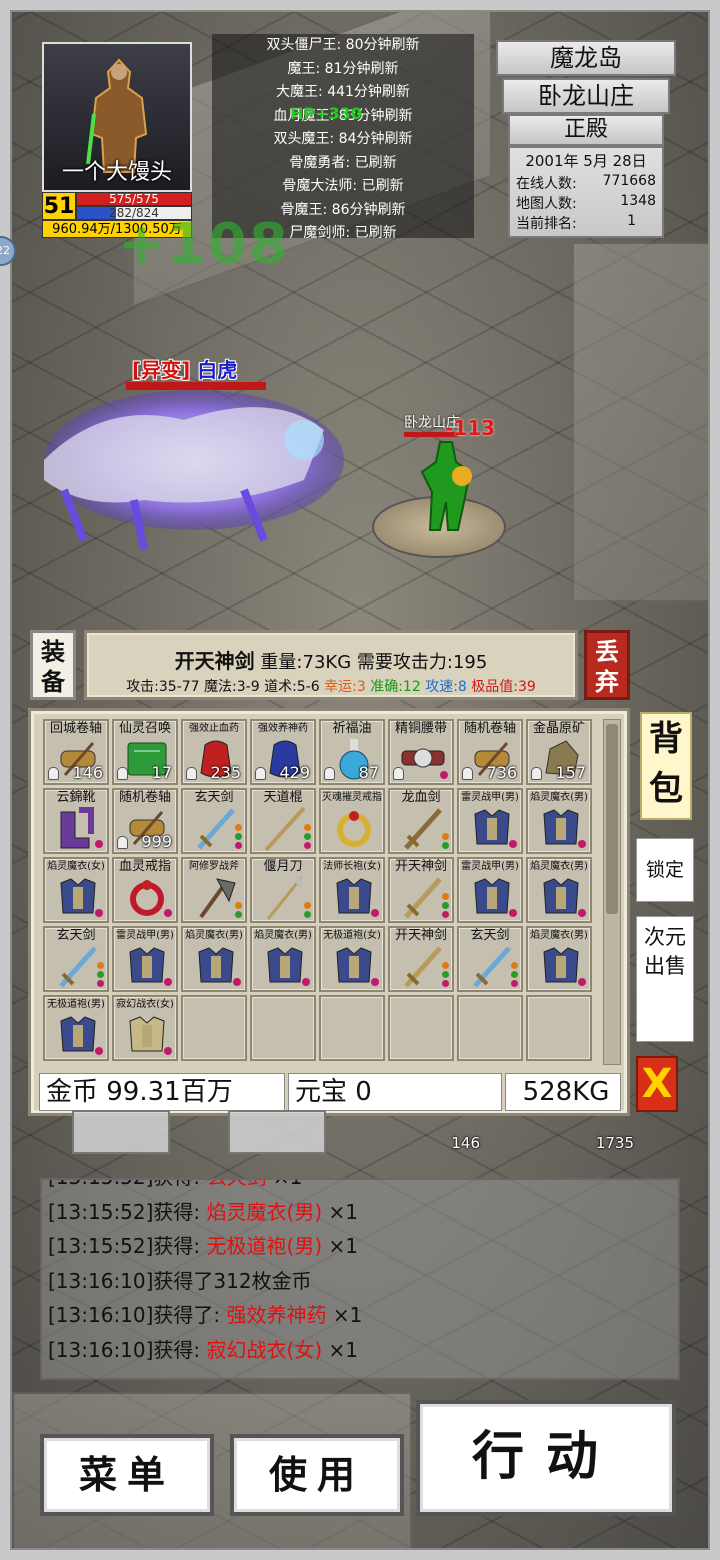 Image resolution: width=720 pixels, height=1560 pixels. I want to click on gold-amount: 金币 99.31百万, so click(162, 1092).